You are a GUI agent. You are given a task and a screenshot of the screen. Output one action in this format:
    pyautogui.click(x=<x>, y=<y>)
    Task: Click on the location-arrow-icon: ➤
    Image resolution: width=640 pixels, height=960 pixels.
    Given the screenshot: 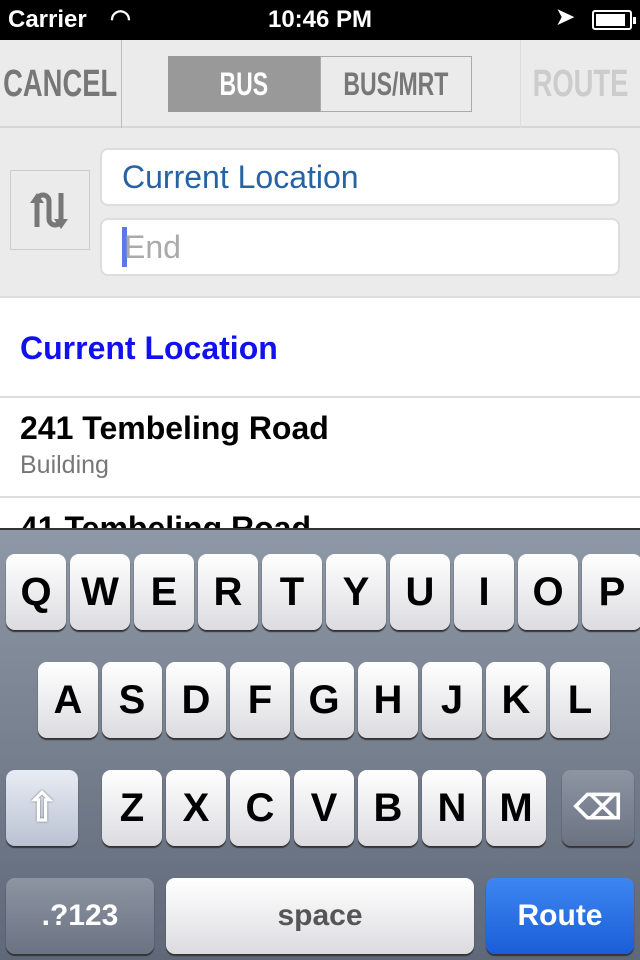 What is the action you would take?
    pyautogui.click(x=565, y=16)
    